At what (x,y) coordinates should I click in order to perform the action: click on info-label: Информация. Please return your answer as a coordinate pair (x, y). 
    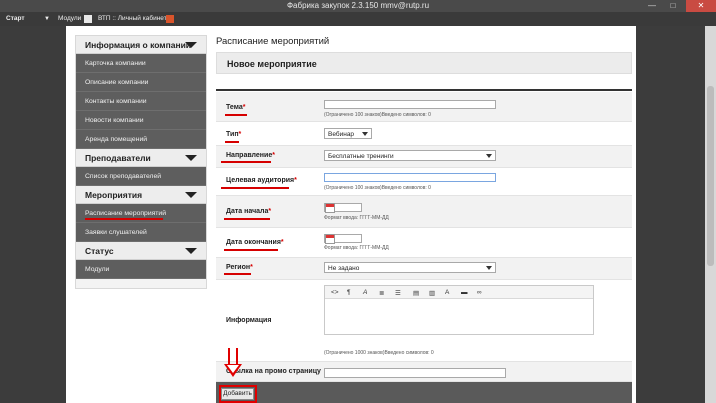
    Looking at the image, I should click on (249, 320).